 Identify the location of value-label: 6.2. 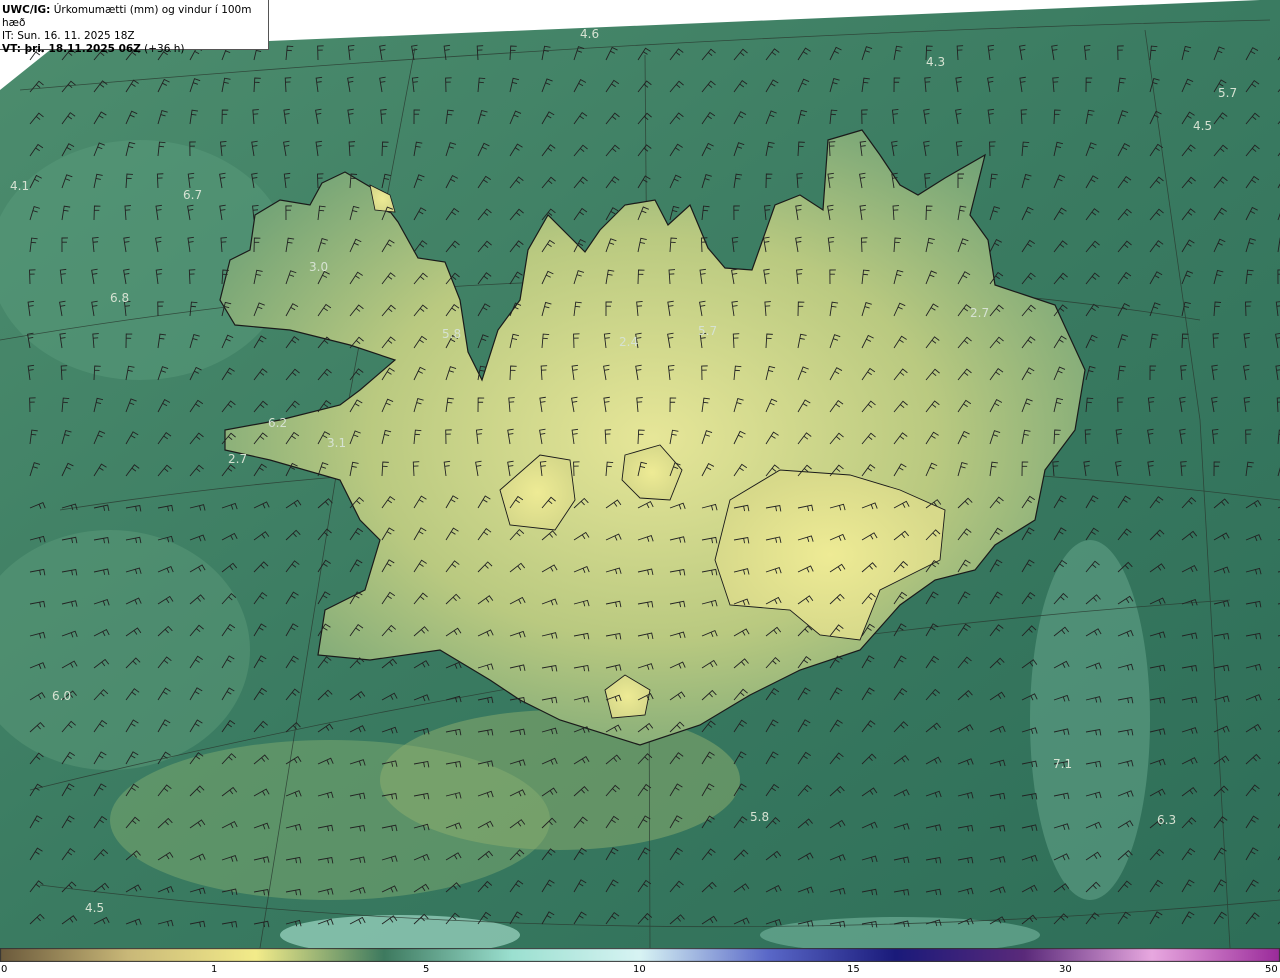
(277, 423).